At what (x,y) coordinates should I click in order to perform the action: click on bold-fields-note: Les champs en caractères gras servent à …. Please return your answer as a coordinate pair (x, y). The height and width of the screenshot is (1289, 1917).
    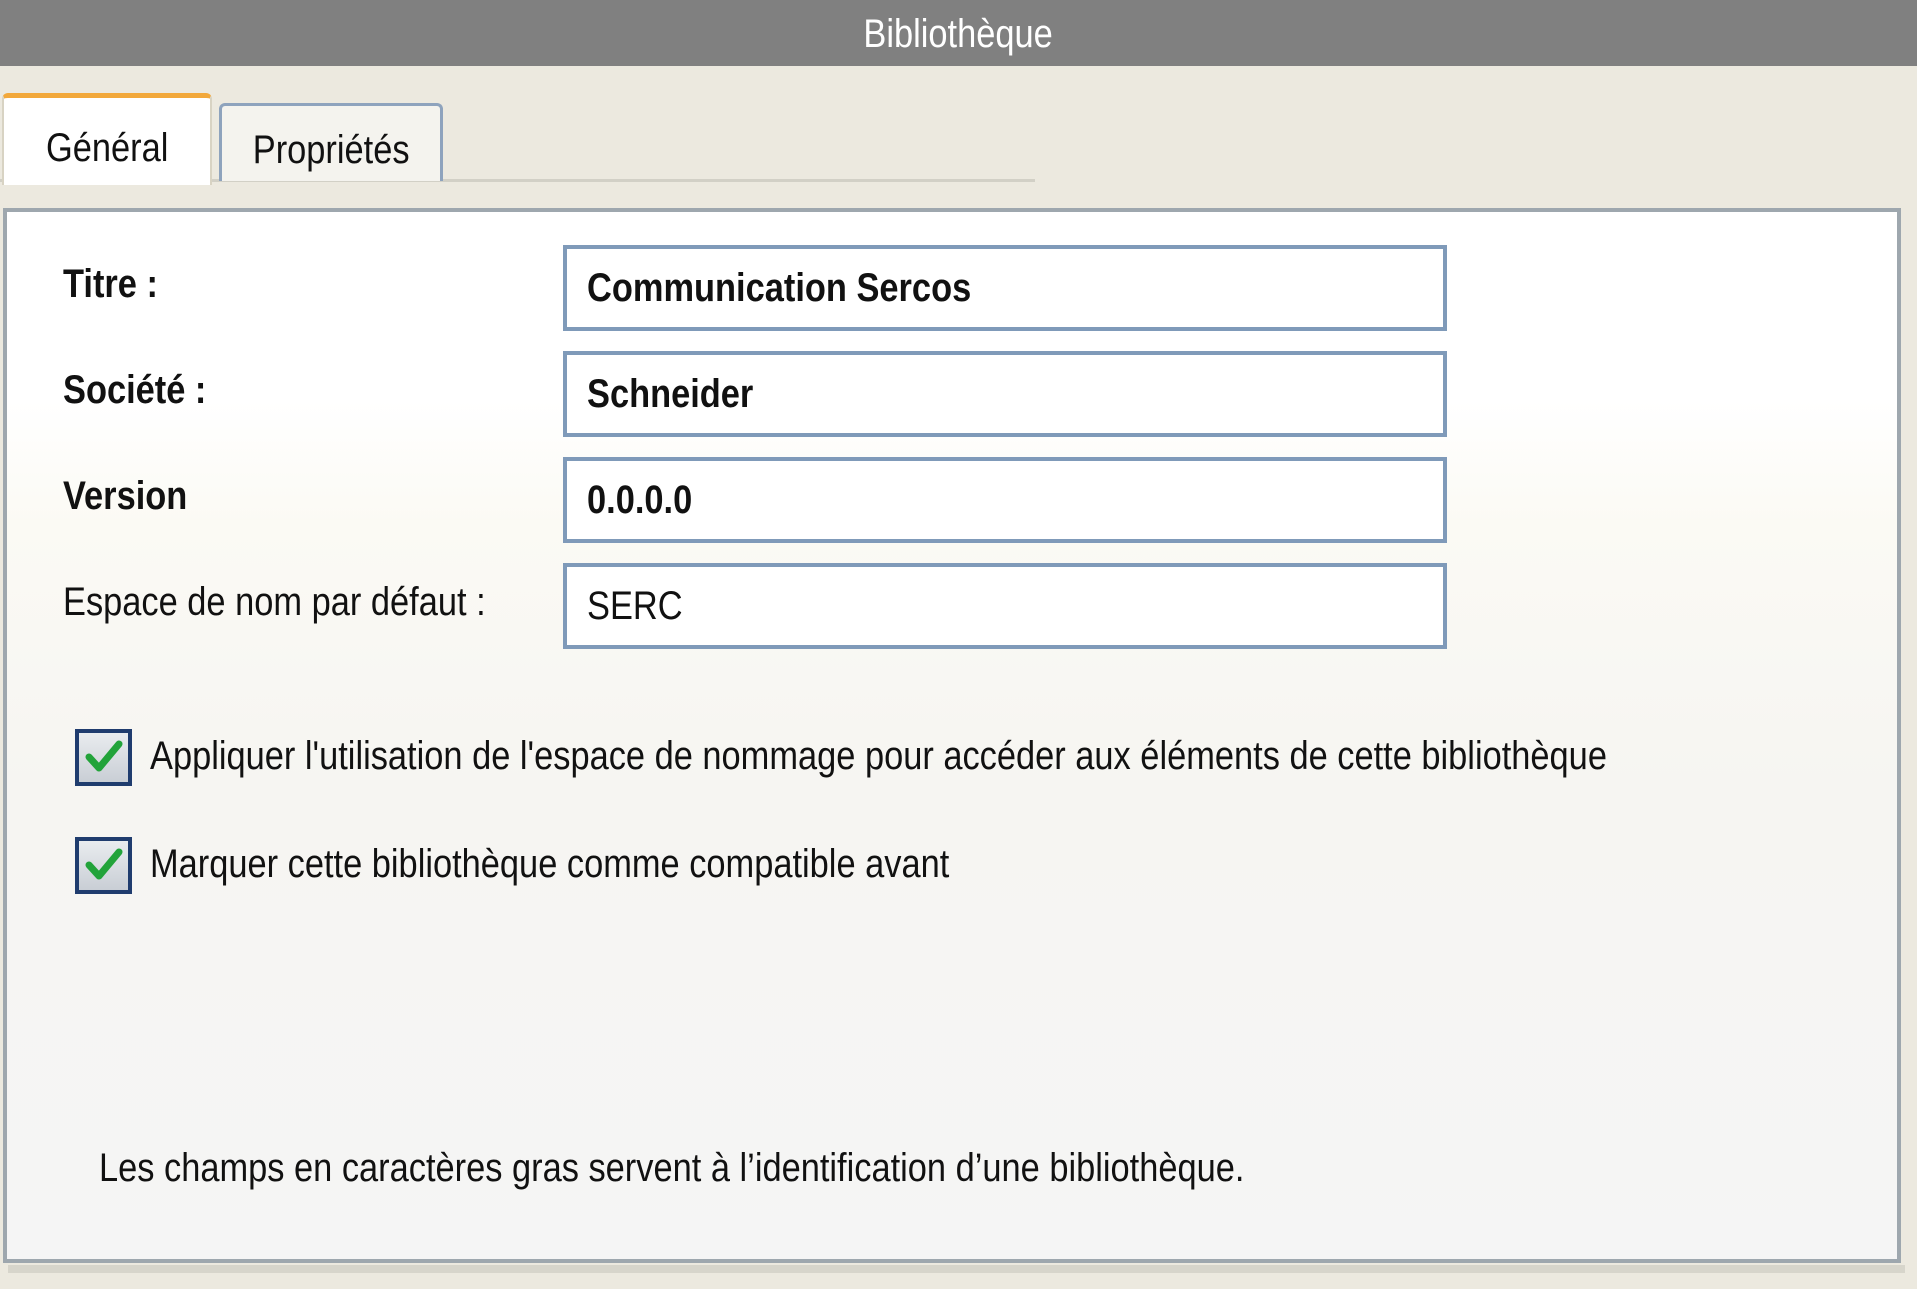
    Looking at the image, I should click on (672, 1168).